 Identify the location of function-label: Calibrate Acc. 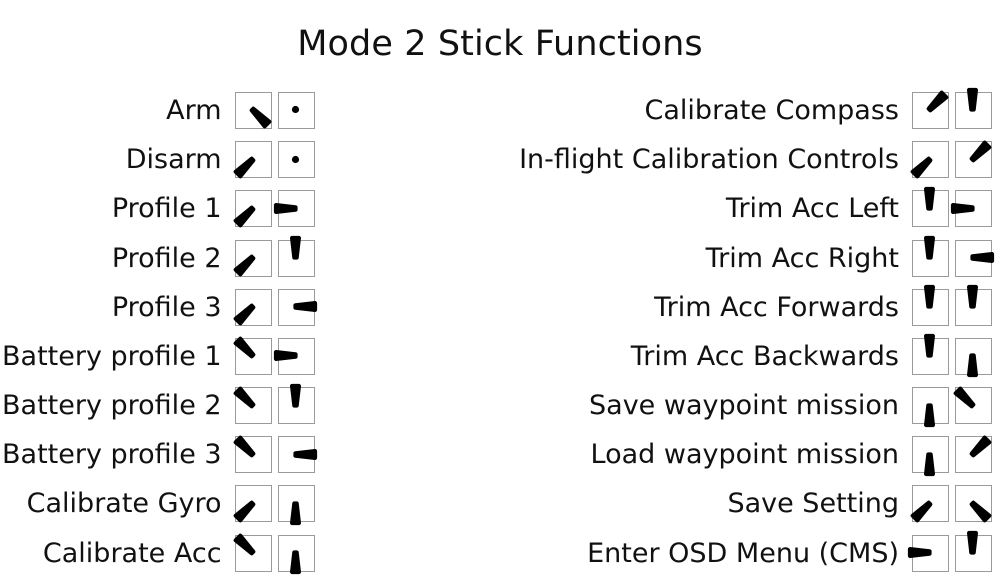
(132, 553).